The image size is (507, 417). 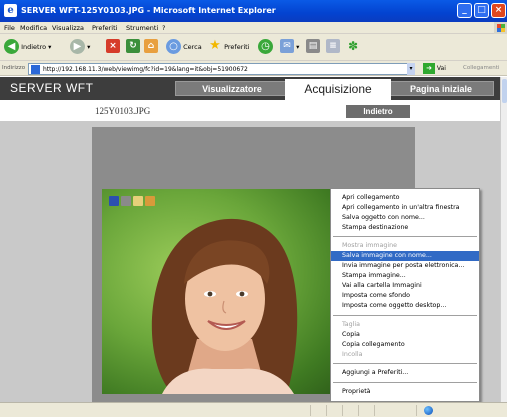 I want to click on ctx-set-as-background: Imposta come sfondo, so click(x=405, y=296).